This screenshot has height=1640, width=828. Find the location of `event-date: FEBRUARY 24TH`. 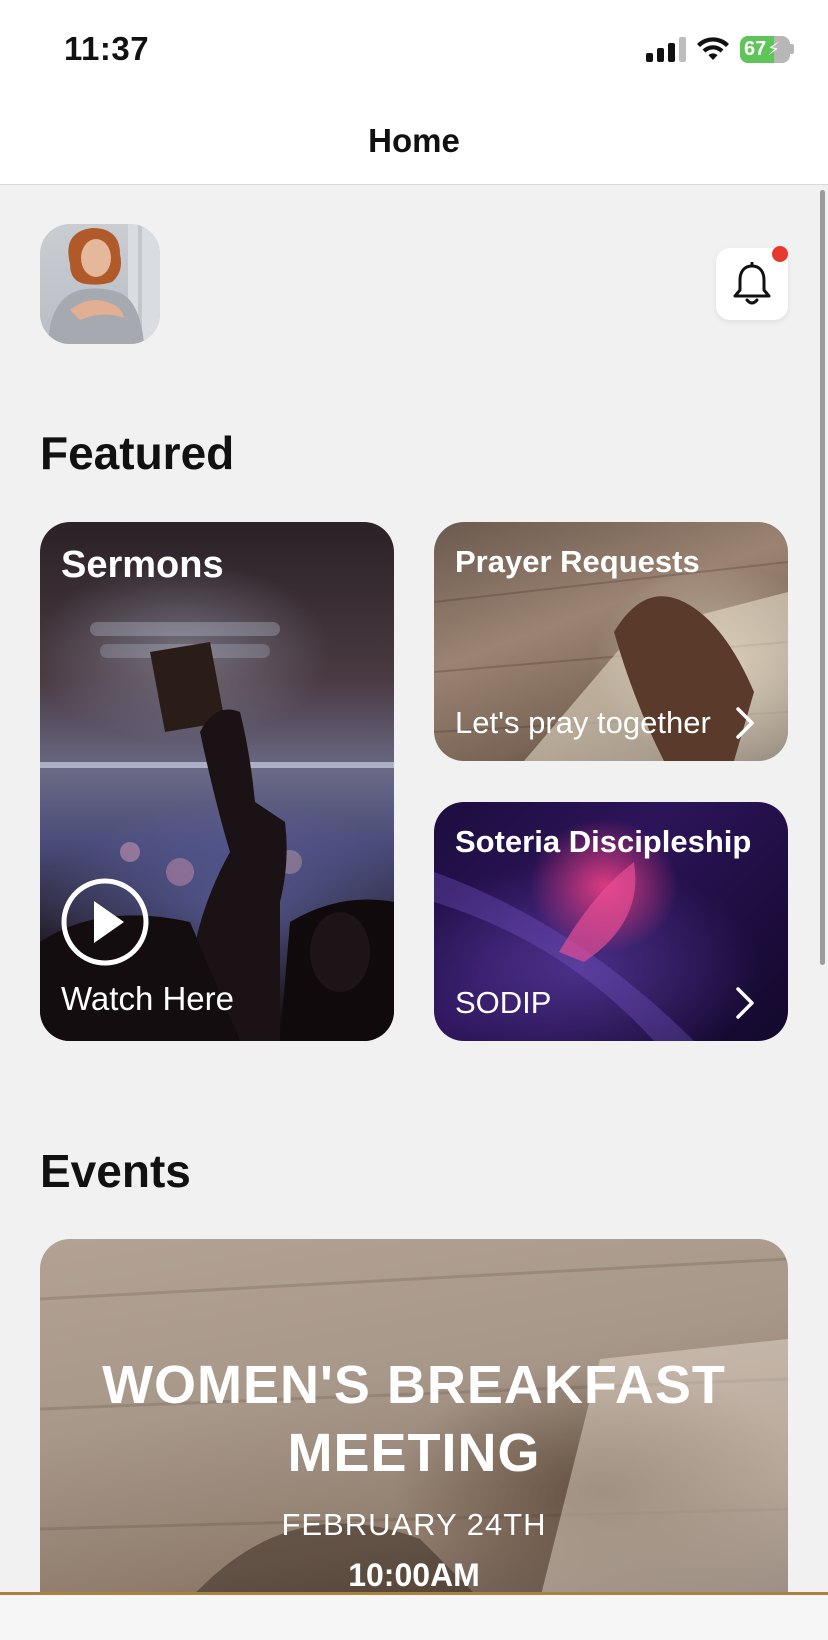

event-date: FEBRUARY 24TH is located at coordinates (414, 1524).